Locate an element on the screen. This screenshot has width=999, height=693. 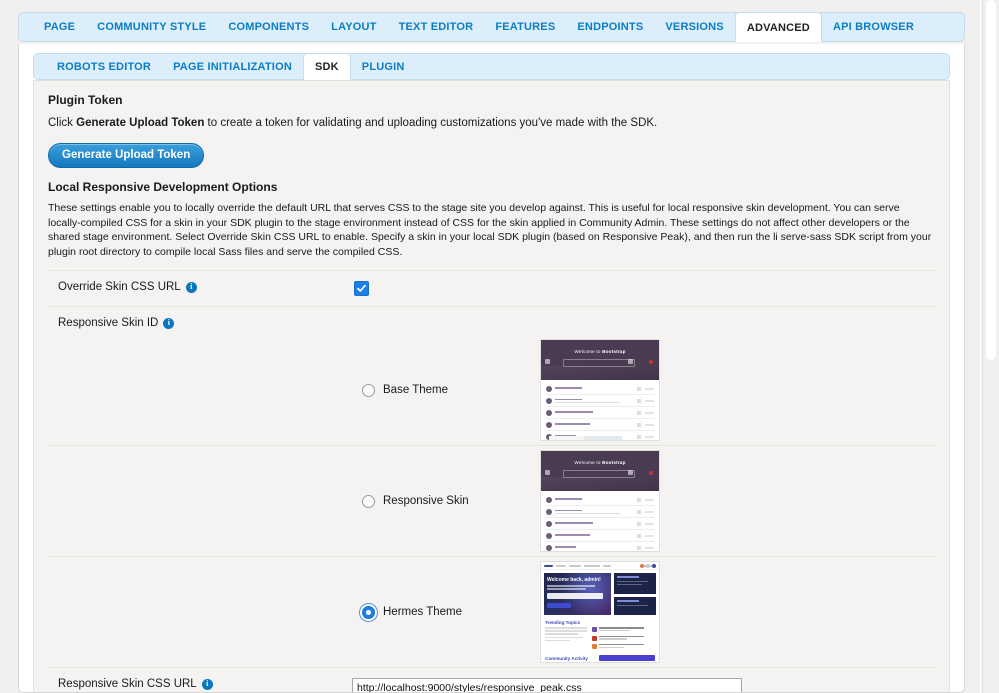
thumb-list is located at coordinates (600, 521).